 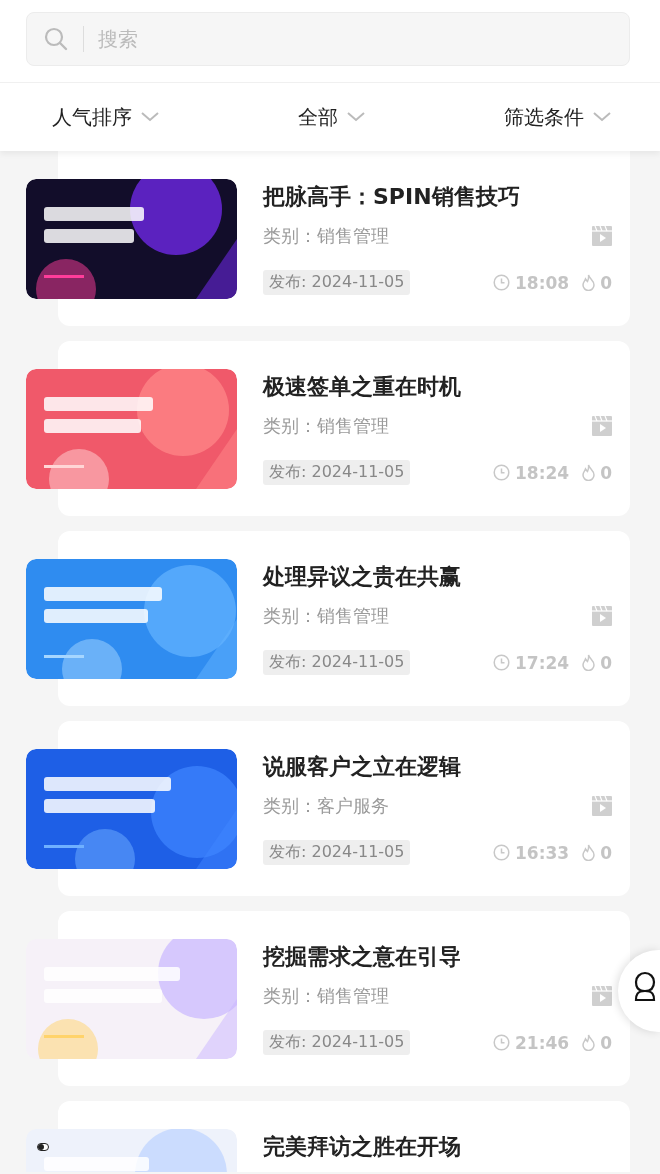 What do you see at coordinates (542, 662) in the screenshot?
I see `duration: 17:24` at bounding box center [542, 662].